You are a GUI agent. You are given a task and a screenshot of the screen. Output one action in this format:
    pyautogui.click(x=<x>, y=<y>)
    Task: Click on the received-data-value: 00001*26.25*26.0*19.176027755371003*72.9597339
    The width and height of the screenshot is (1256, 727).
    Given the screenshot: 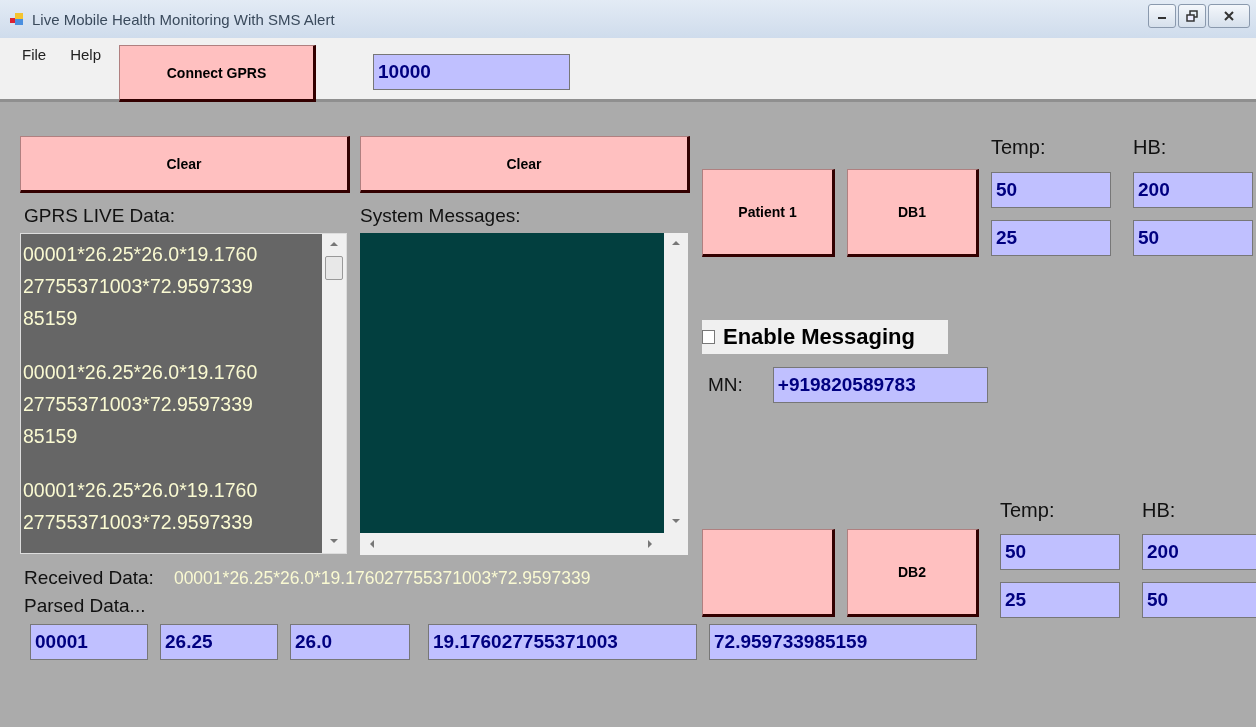 What is the action you would take?
    pyautogui.click(x=382, y=578)
    